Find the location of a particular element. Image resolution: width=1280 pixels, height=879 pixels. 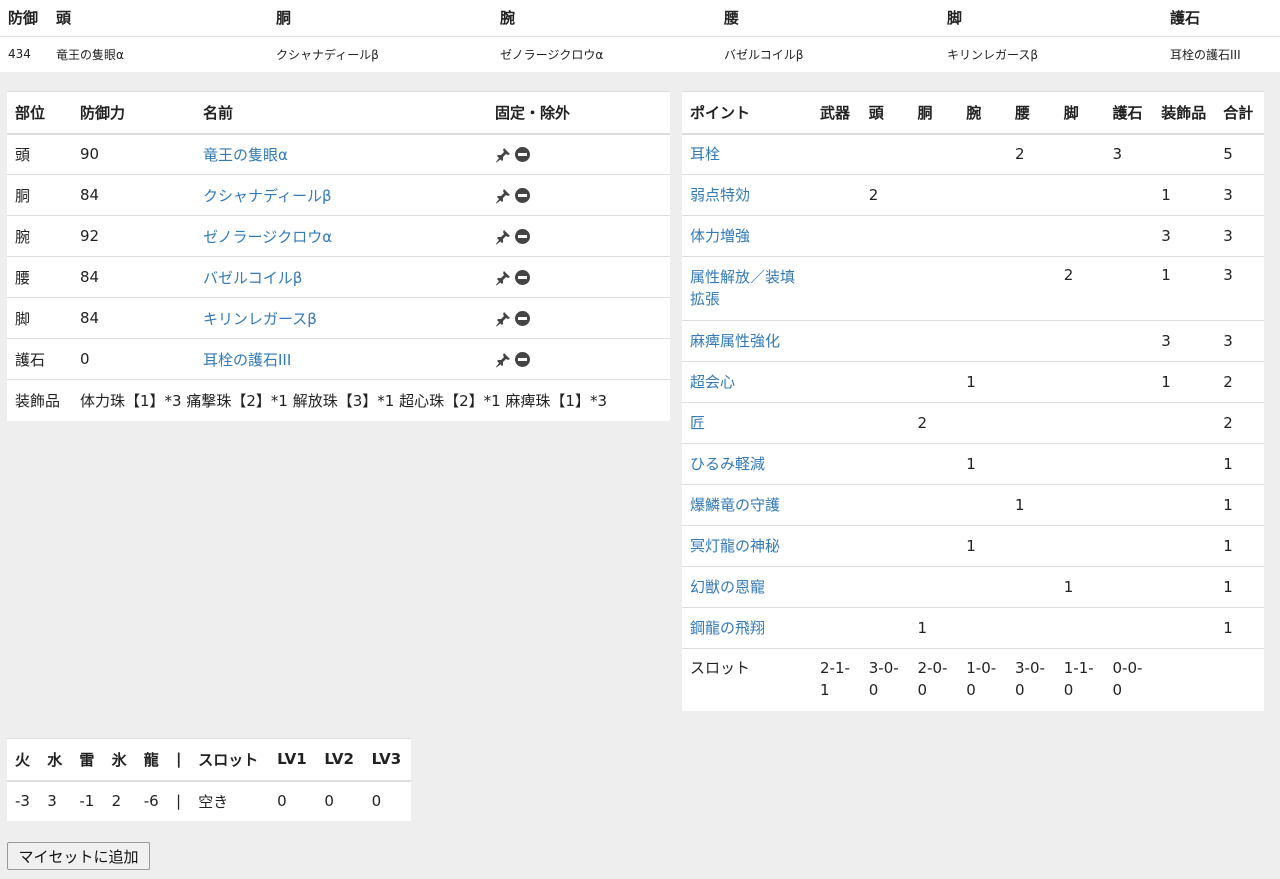

skill-point-cell: 3 is located at coordinates (1239, 195).